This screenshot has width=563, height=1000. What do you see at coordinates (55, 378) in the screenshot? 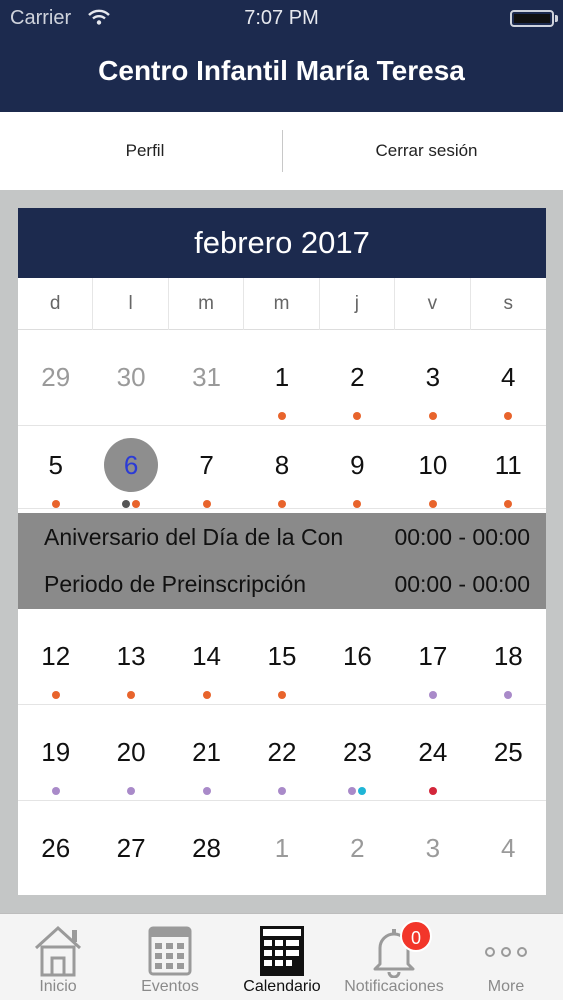
I see `calendar-day: 29` at bounding box center [55, 378].